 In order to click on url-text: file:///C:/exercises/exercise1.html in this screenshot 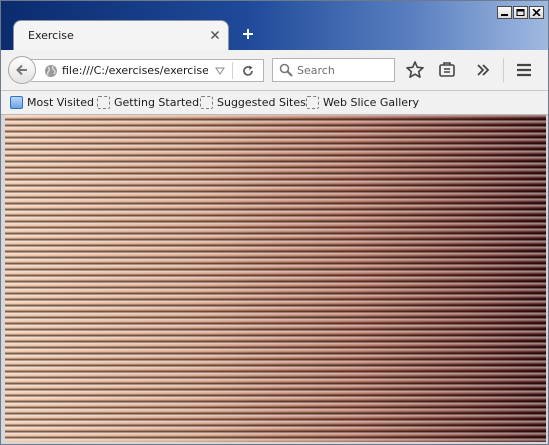, I will do `click(135, 70)`.